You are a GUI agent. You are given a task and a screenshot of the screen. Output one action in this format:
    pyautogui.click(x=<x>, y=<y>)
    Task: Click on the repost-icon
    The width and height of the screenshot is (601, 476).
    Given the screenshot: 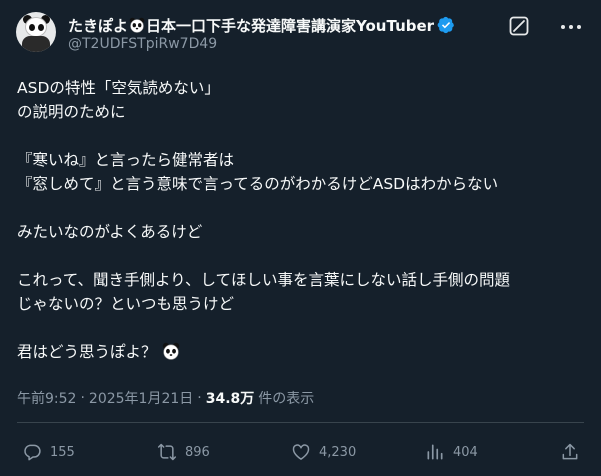 What is the action you would take?
    pyautogui.click(x=167, y=452)
    